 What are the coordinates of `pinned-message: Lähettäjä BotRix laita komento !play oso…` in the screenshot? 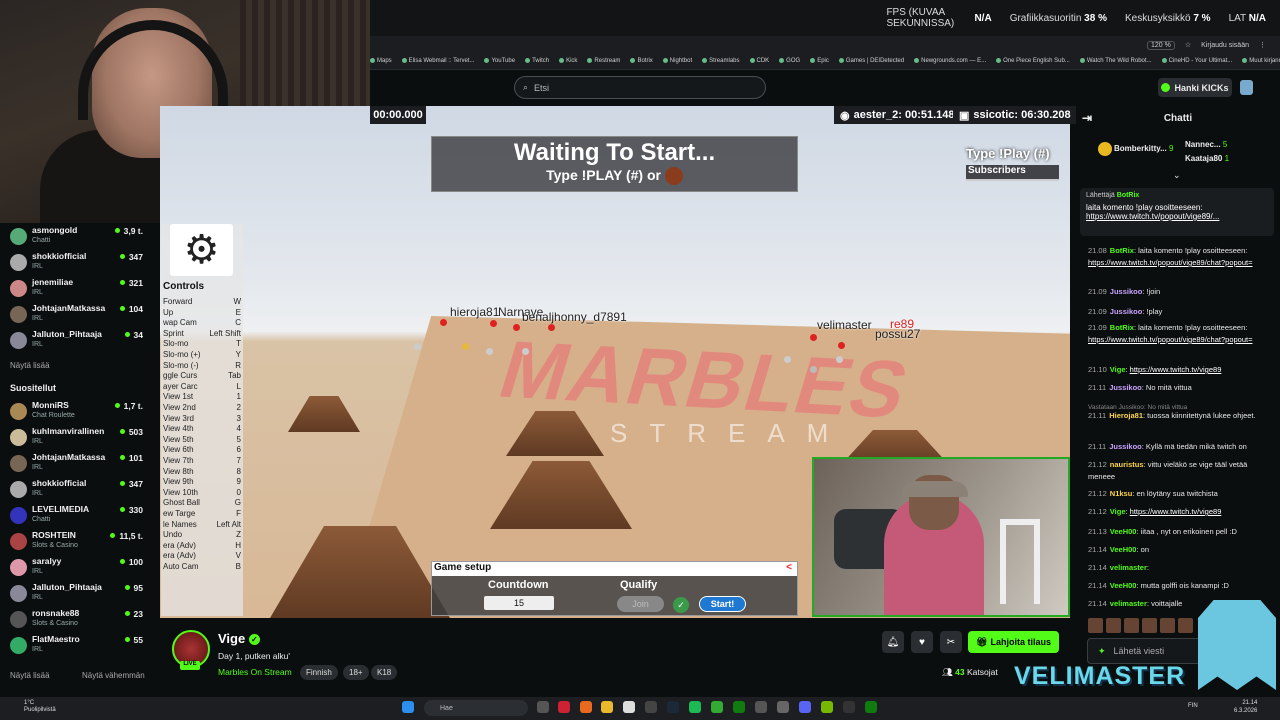 It's located at (1177, 212).